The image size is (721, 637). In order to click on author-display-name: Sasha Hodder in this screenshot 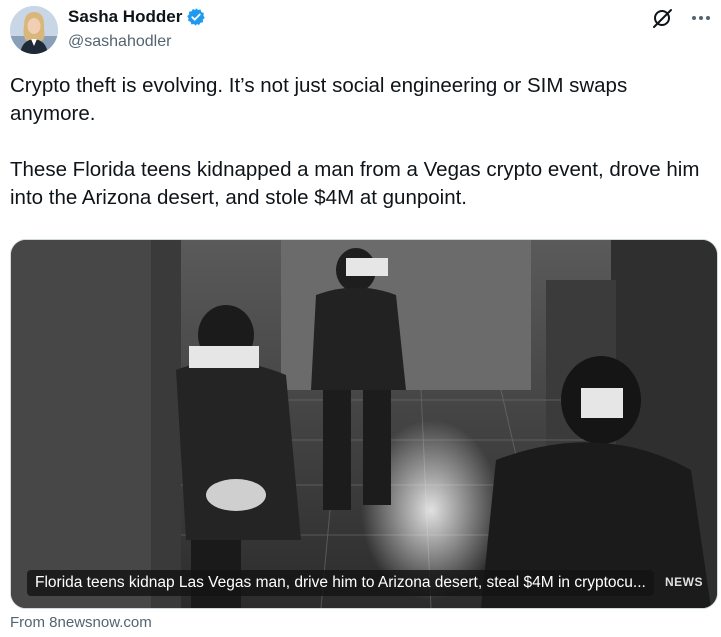, I will do `click(125, 17)`.